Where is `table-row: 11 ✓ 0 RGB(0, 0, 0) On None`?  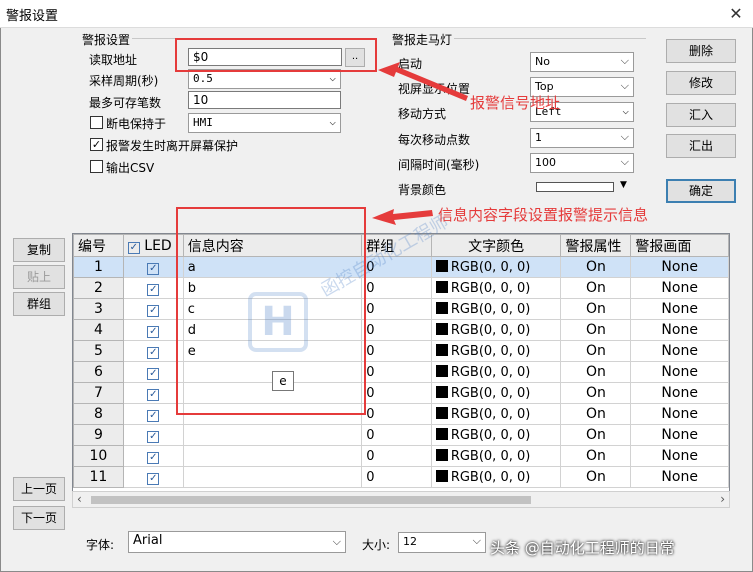 table-row: 11 ✓ 0 RGB(0, 0, 0) On None is located at coordinates (401, 477).